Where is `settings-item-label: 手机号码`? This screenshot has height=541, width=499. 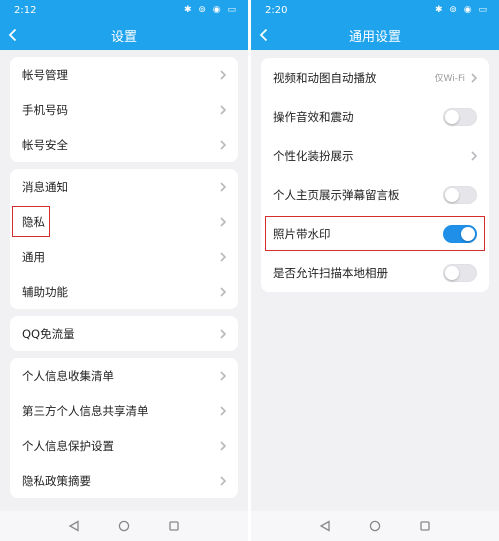 settings-item-label: 手机号码 is located at coordinates (45, 109).